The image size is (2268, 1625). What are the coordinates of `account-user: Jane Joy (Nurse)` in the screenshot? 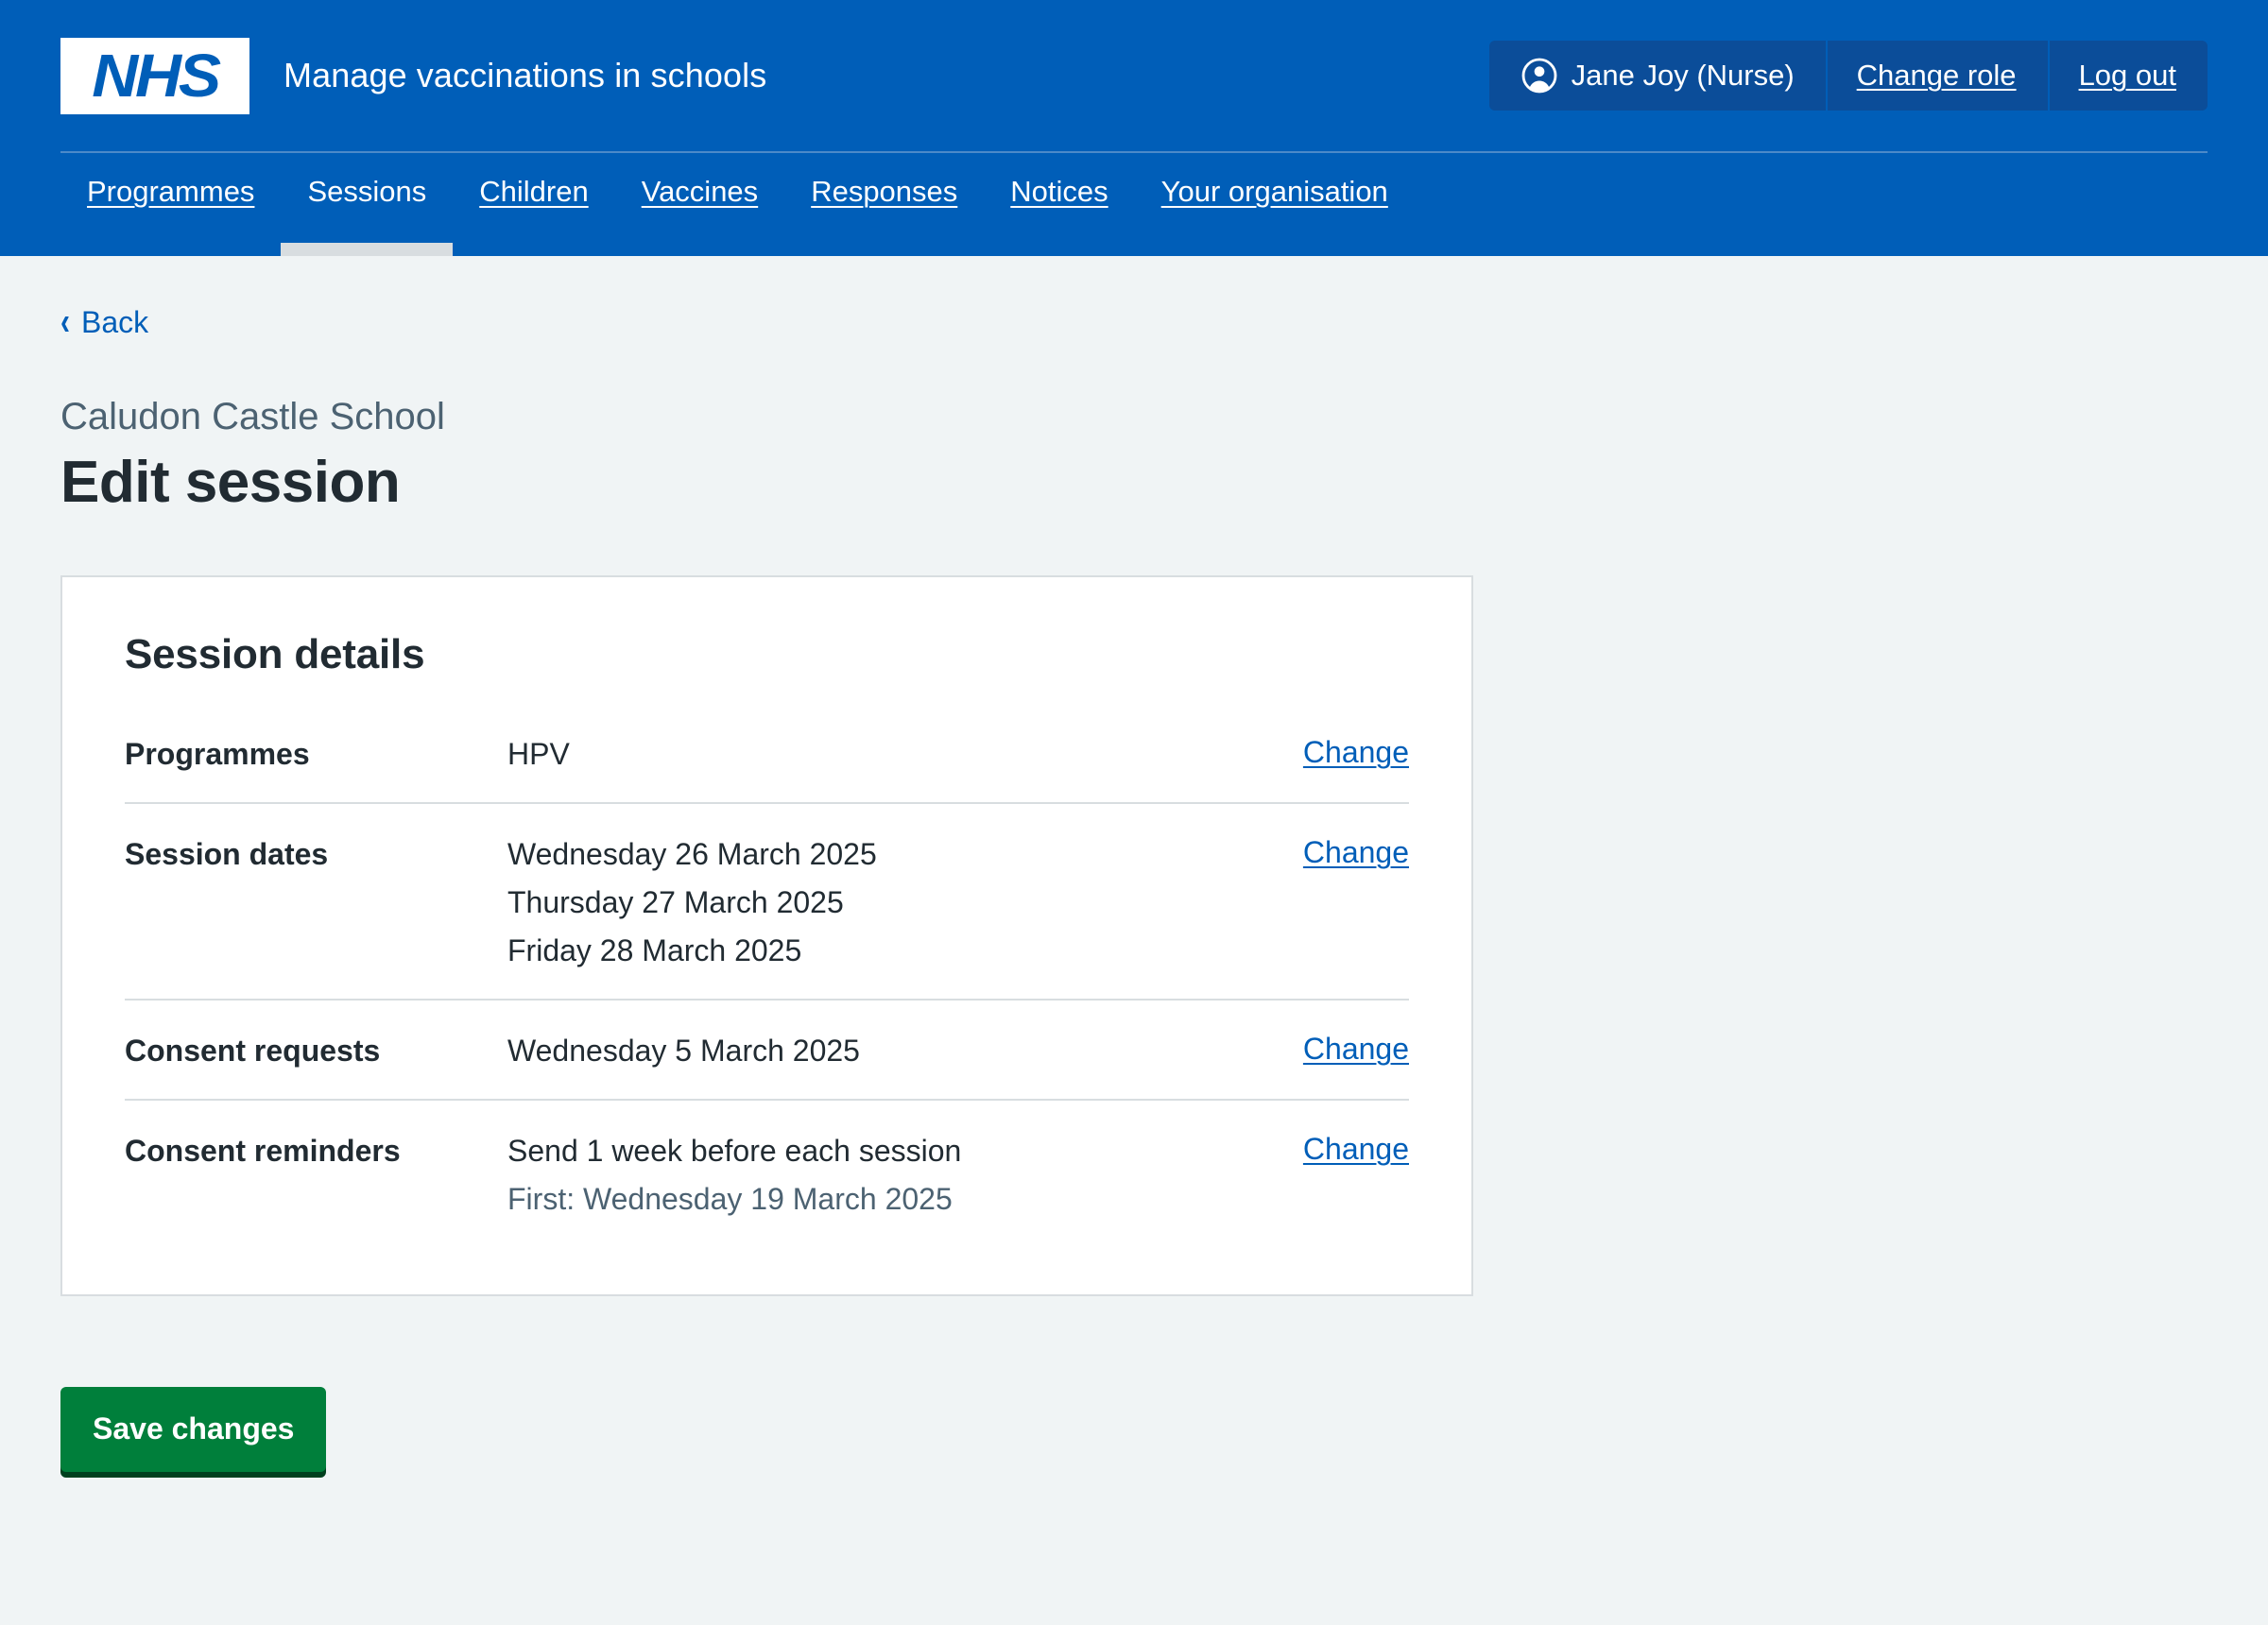 It's located at (1657, 76).